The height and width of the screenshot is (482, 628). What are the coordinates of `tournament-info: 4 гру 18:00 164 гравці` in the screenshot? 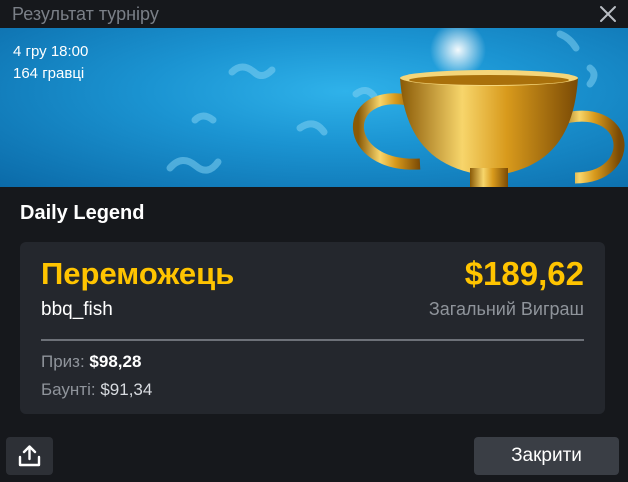 It's located at (50, 63).